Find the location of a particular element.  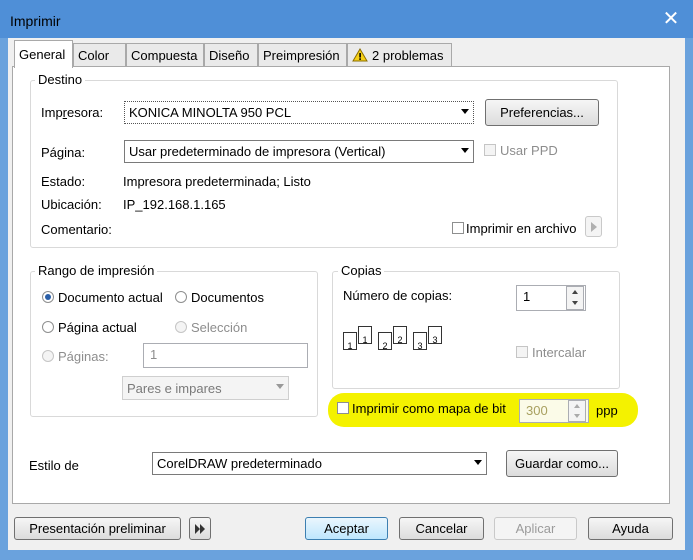

comentario-label: Comentario: is located at coordinates (76, 229).